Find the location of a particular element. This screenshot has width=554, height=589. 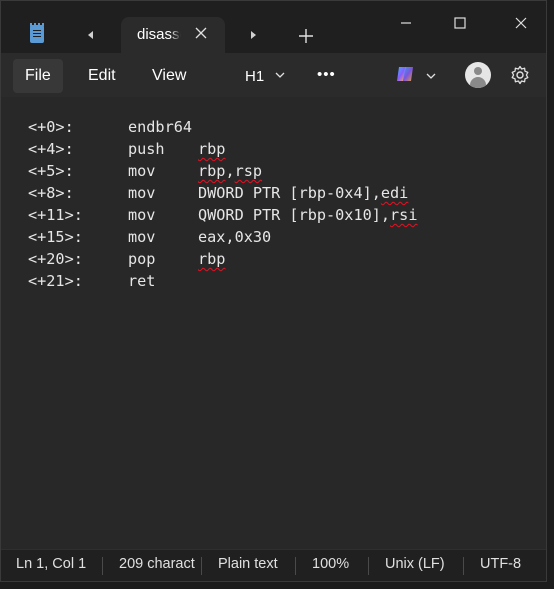

chevron-down-icon is located at coordinates (280, 76).